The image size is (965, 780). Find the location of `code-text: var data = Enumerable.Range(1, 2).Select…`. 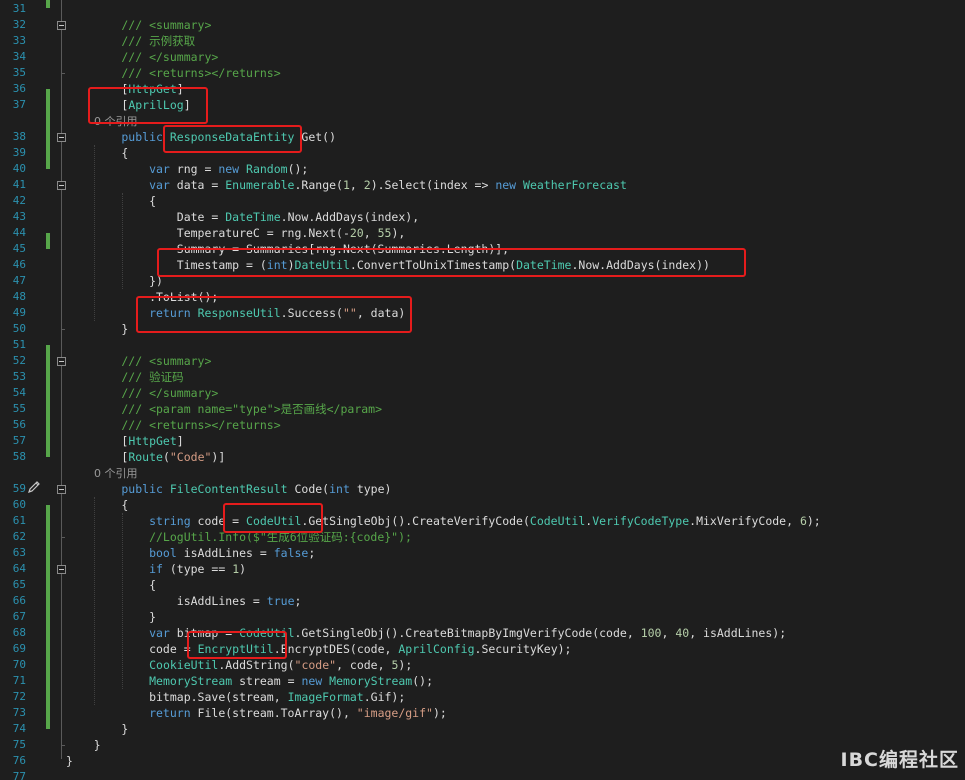

code-text: var data = Enumerable.Range(1, 2).Select… is located at coordinates (346, 185).